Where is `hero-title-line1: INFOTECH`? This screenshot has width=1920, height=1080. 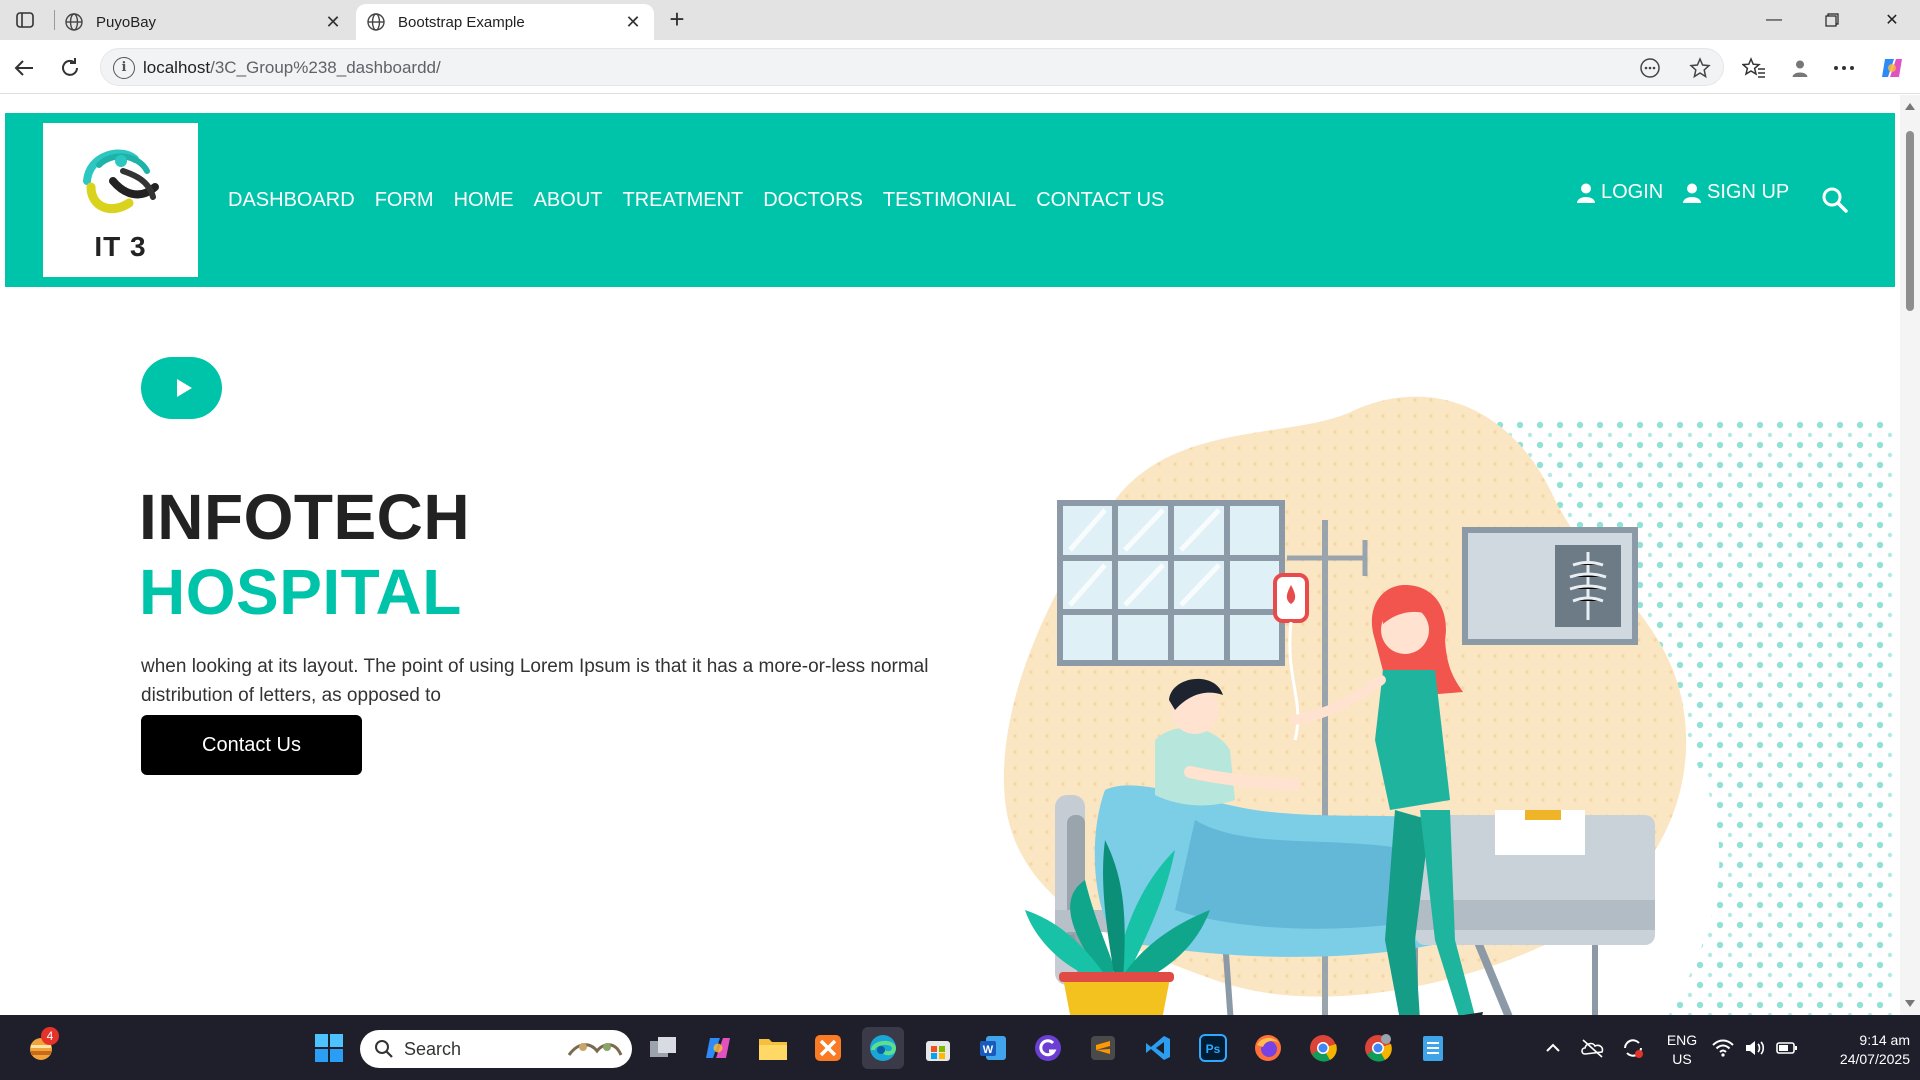
hero-title-line1: INFOTECH is located at coordinates (305, 517).